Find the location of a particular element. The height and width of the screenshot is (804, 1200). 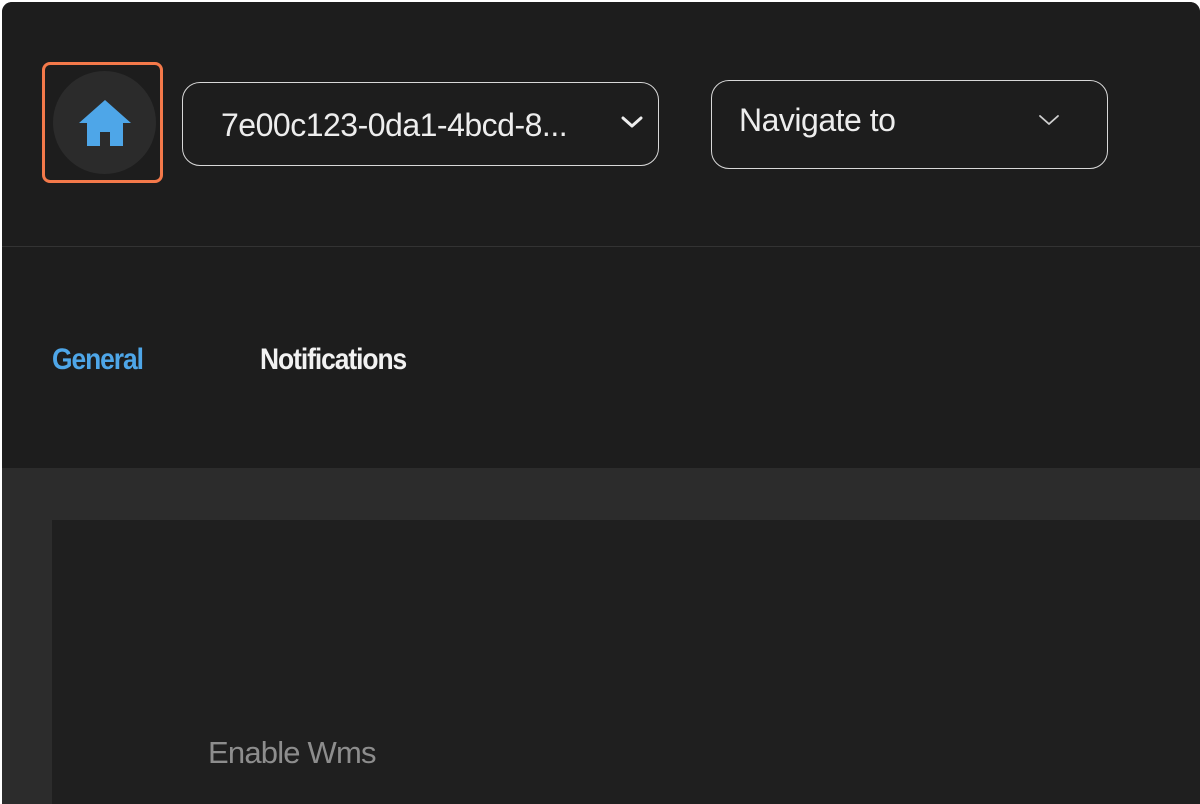

home-button is located at coordinates (104, 122).